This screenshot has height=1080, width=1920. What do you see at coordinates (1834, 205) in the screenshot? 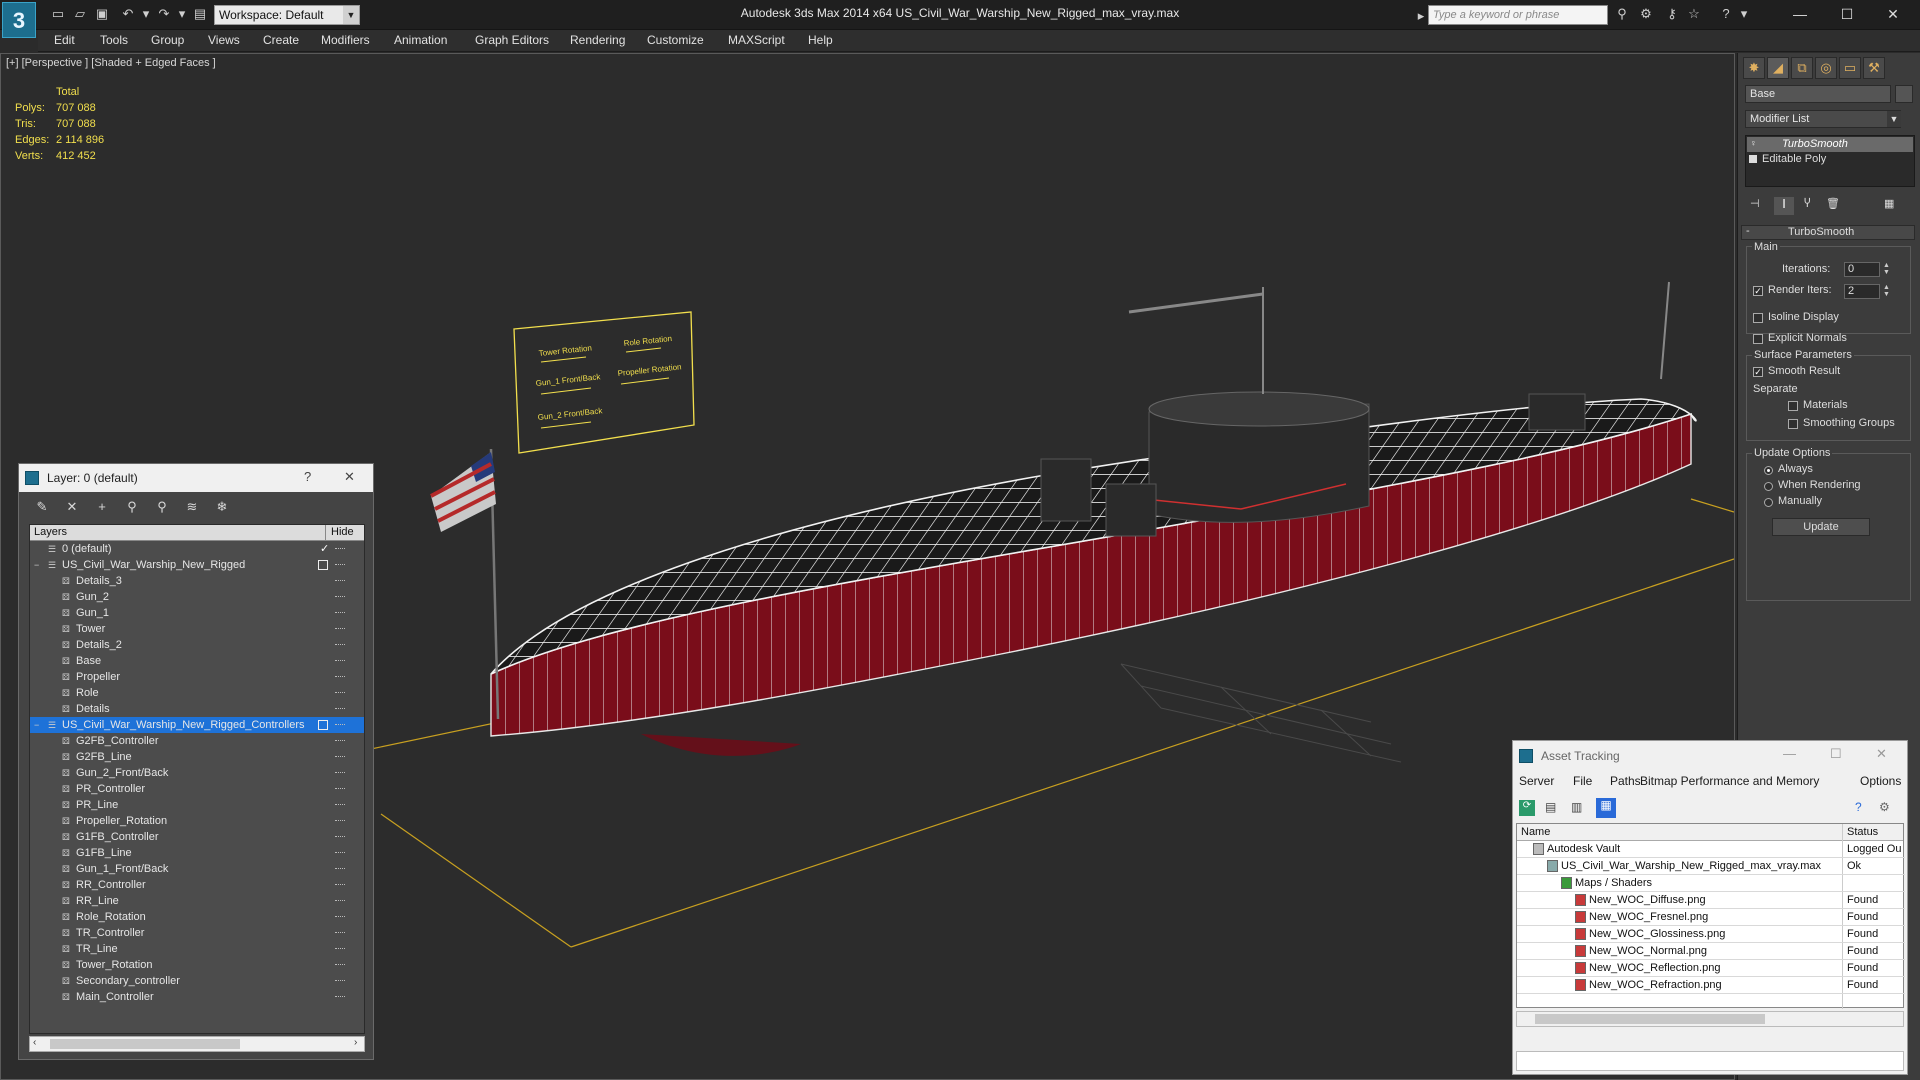
I see `remove-modifier-icon: 🗑` at bounding box center [1834, 205].